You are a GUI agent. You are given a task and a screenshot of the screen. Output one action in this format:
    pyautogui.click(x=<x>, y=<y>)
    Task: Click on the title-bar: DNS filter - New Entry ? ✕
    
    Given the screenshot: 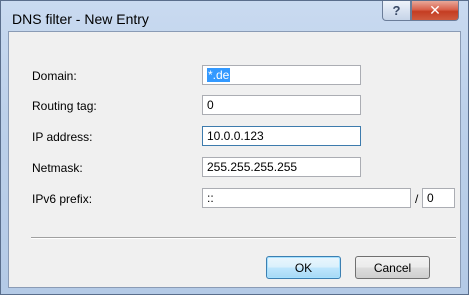 What is the action you would take?
    pyautogui.click(x=234, y=16)
    